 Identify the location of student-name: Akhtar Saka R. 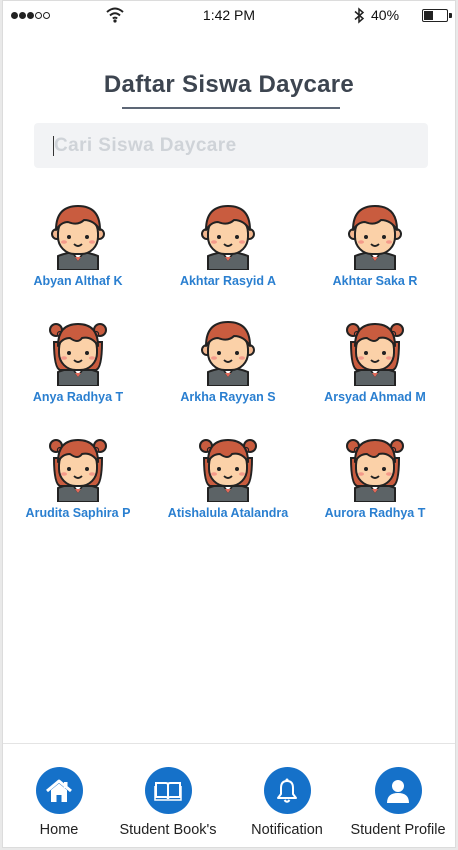
(375, 281).